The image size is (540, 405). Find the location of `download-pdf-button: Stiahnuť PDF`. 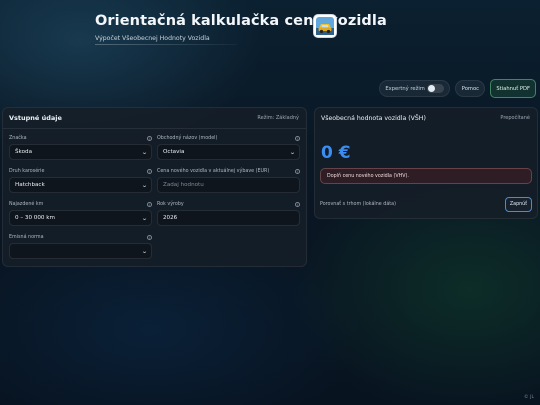

download-pdf-button: Stiahnuť PDF is located at coordinates (513, 88).